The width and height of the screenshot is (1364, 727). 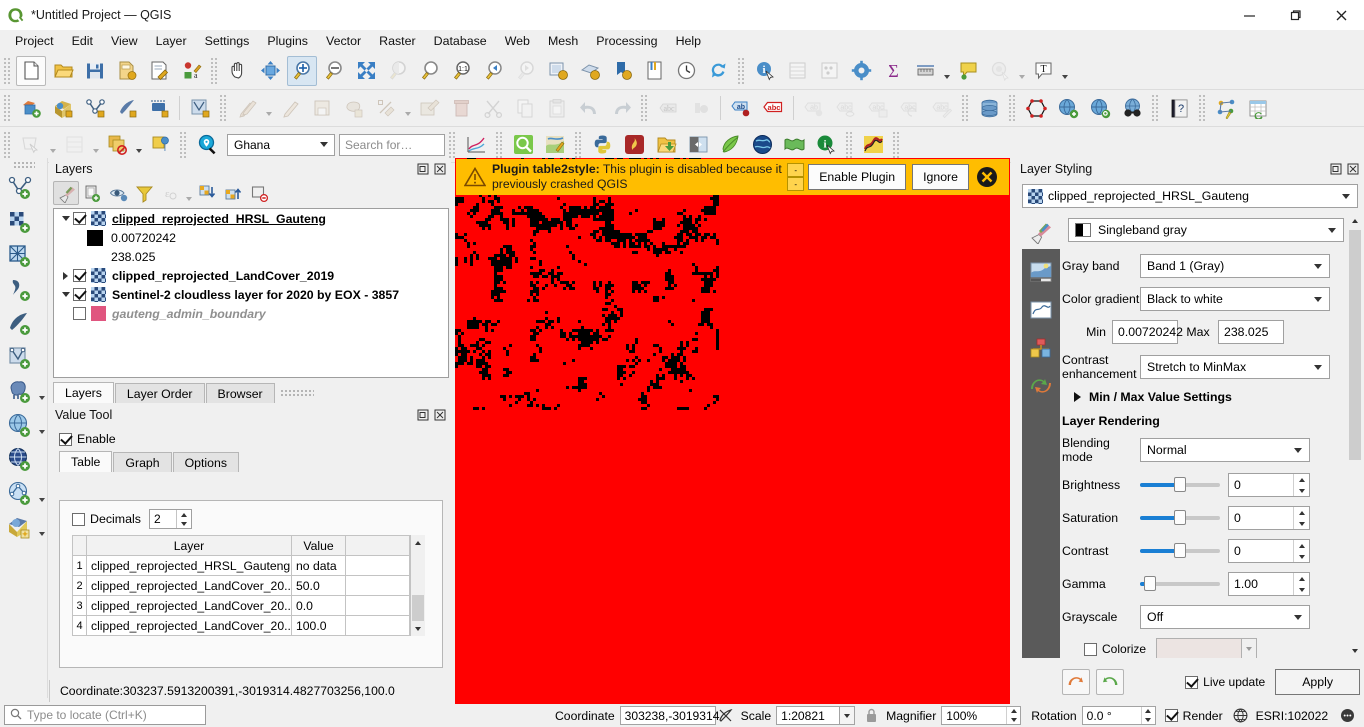 I want to click on show-hide-labels-button: abc, so click(x=773, y=108).